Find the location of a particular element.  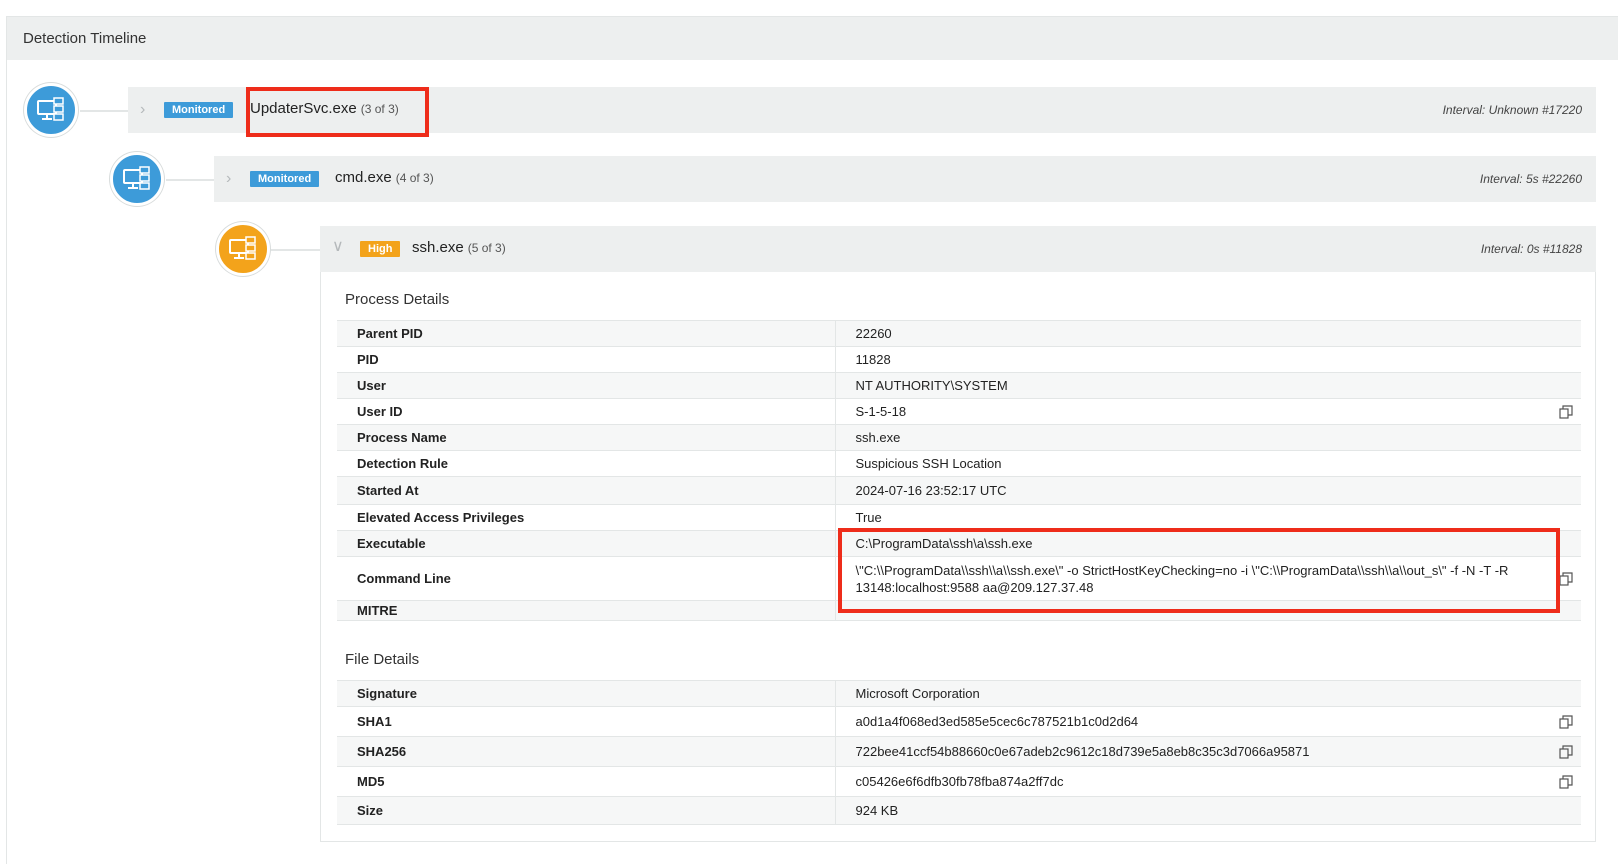

table-row: User NT AUTHORITY\SYSTEM is located at coordinates (959, 385).